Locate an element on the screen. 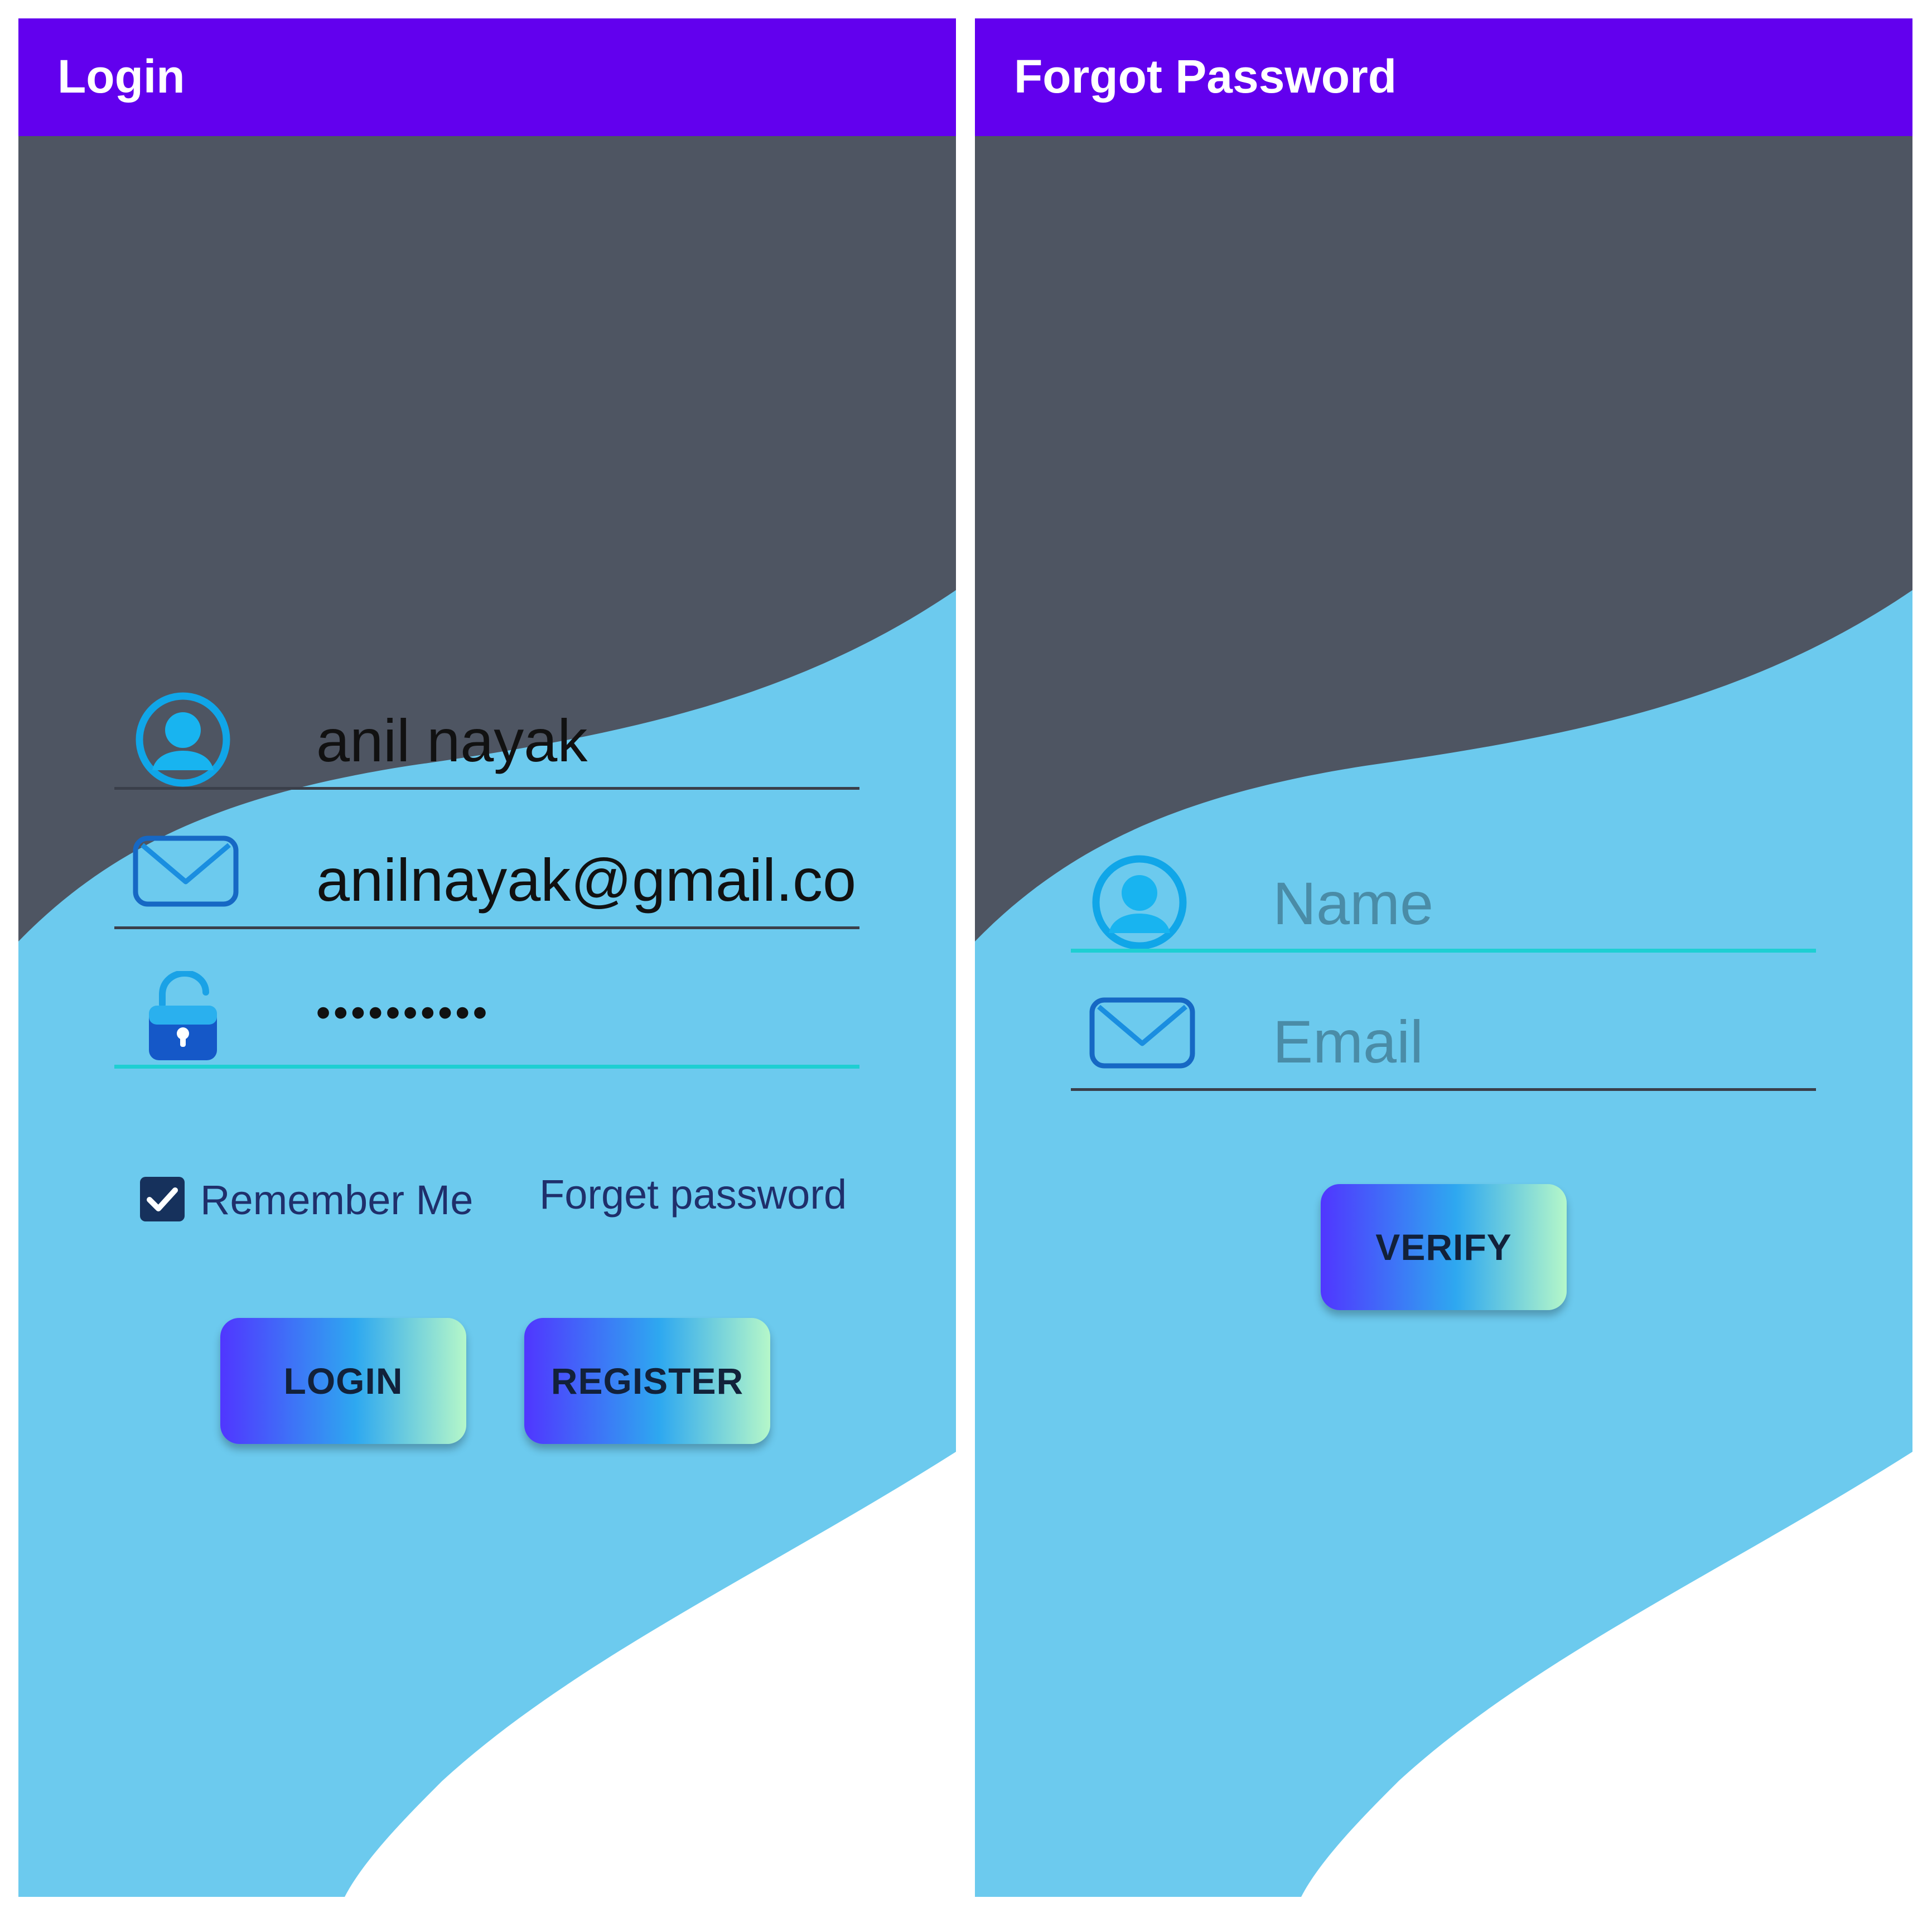 This screenshot has height=1932, width=1932. page-title: Login is located at coordinates (121, 76).